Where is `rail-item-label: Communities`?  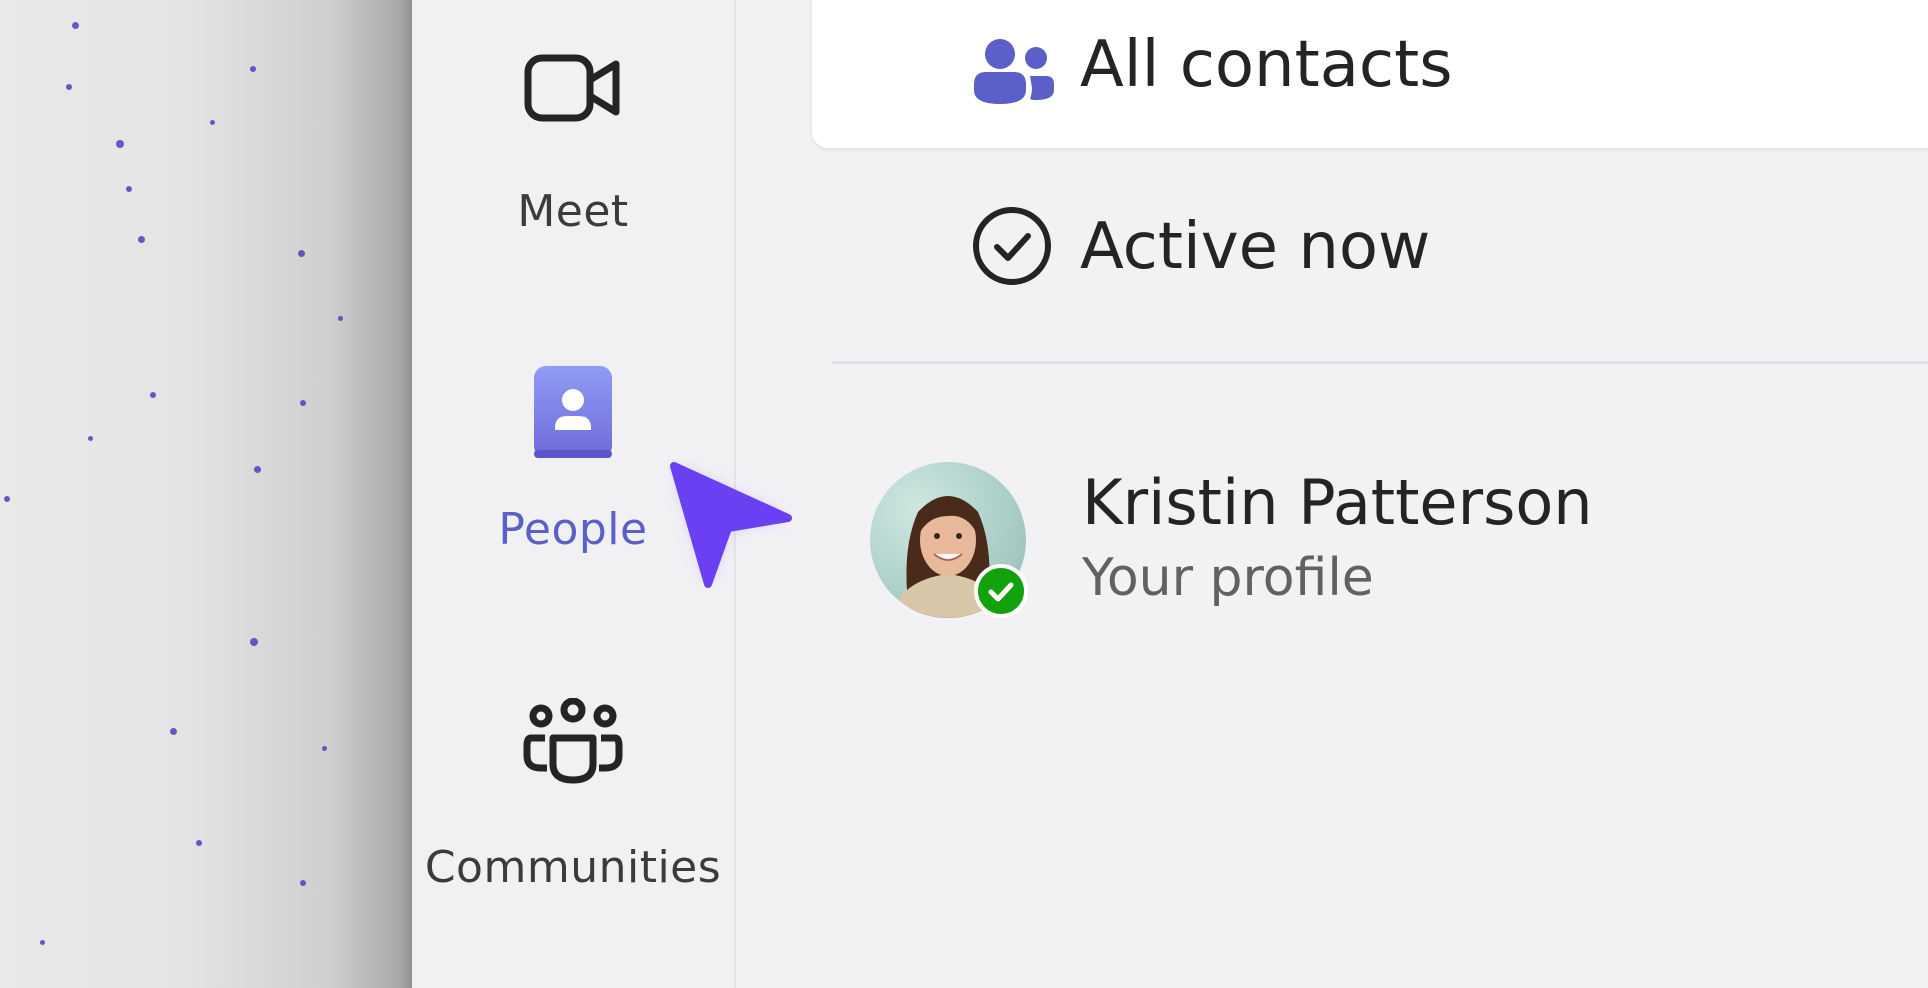 rail-item-label: Communities is located at coordinates (573, 867).